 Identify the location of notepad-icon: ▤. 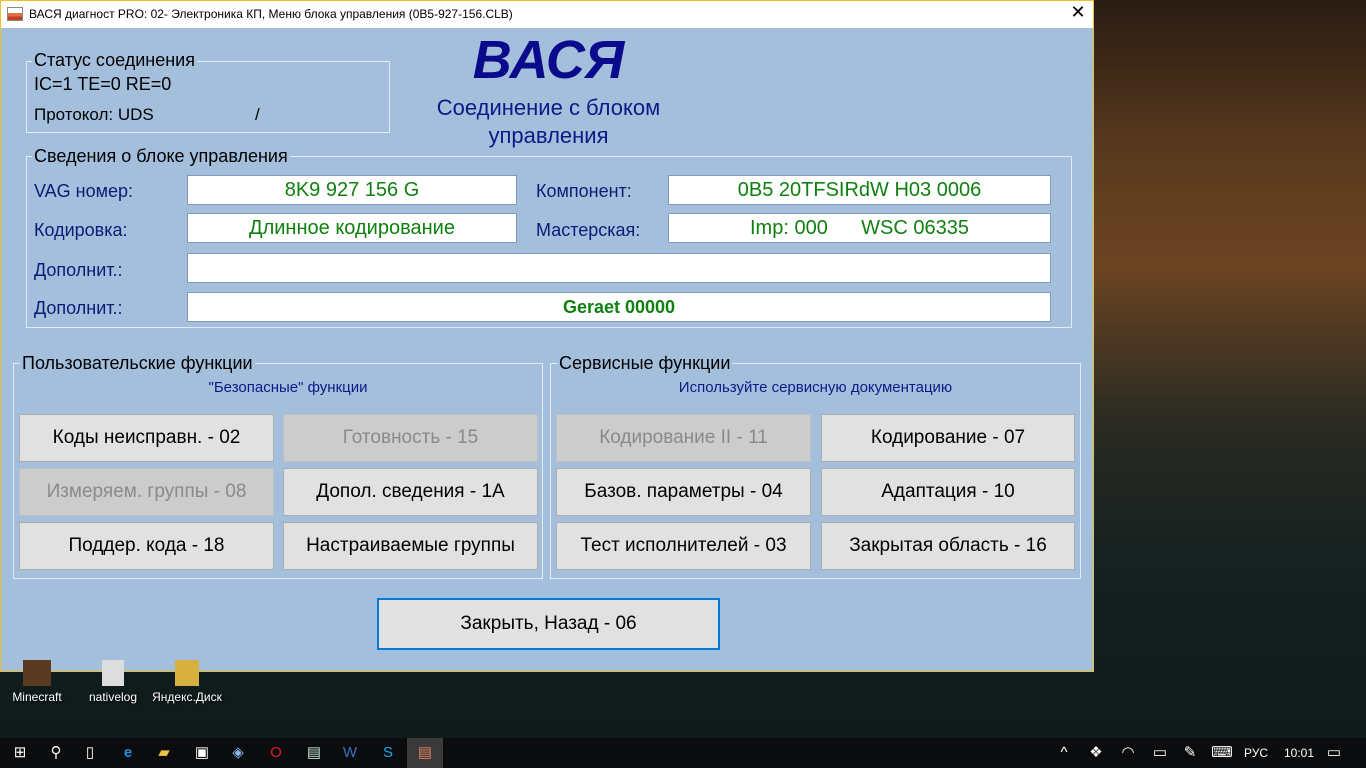
(314, 753).